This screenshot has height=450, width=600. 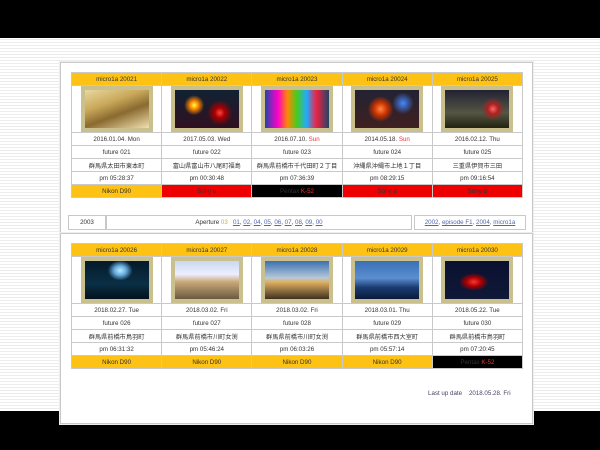 I want to click on entry-location: 群馬県太田市東本町, so click(x=116, y=165).